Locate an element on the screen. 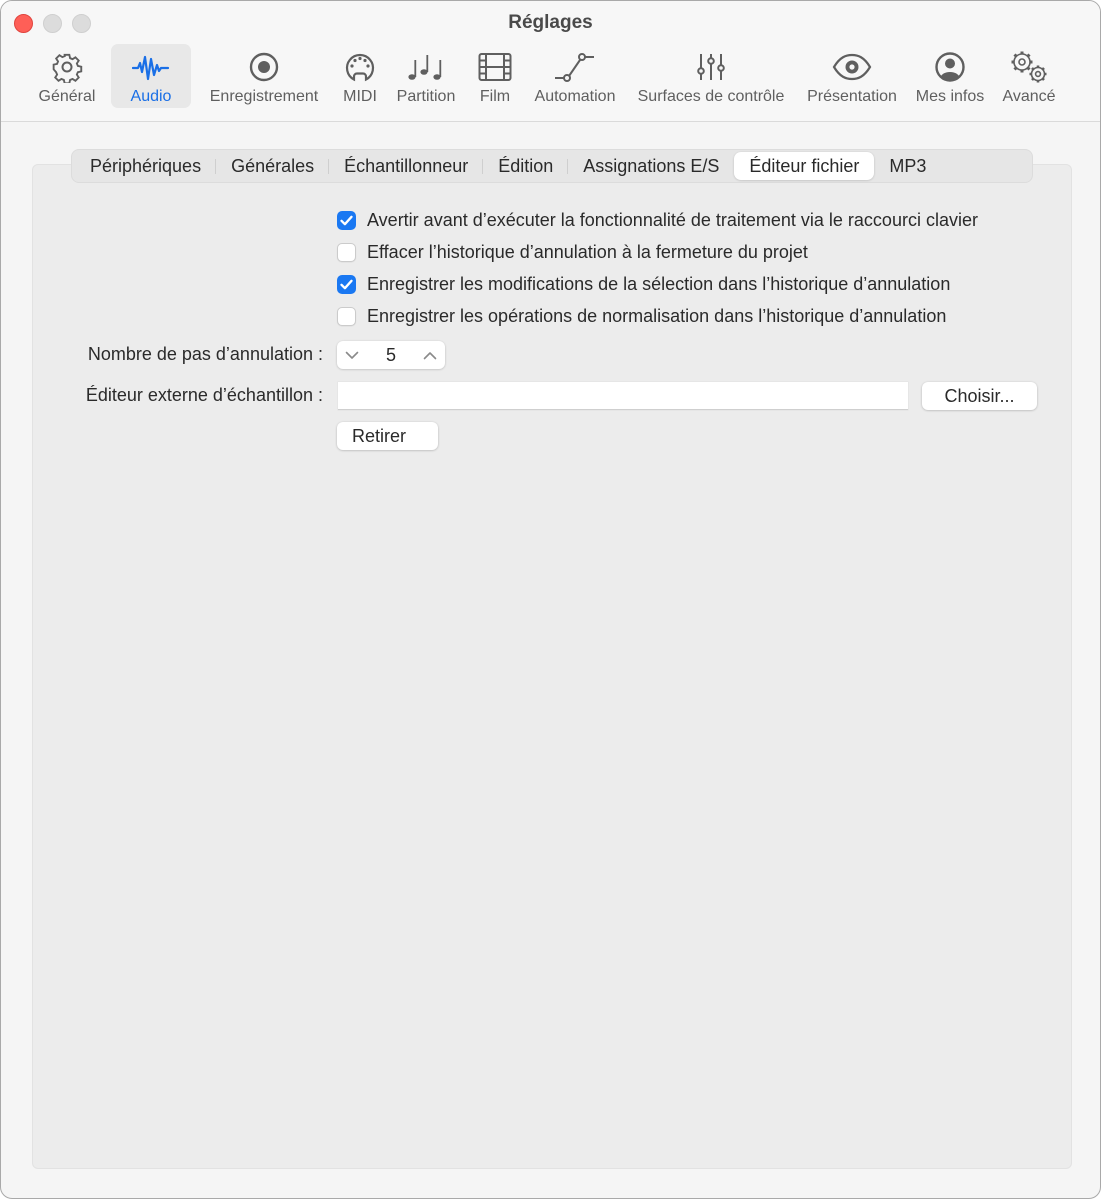  chevron-down-icon is located at coordinates (352, 355).